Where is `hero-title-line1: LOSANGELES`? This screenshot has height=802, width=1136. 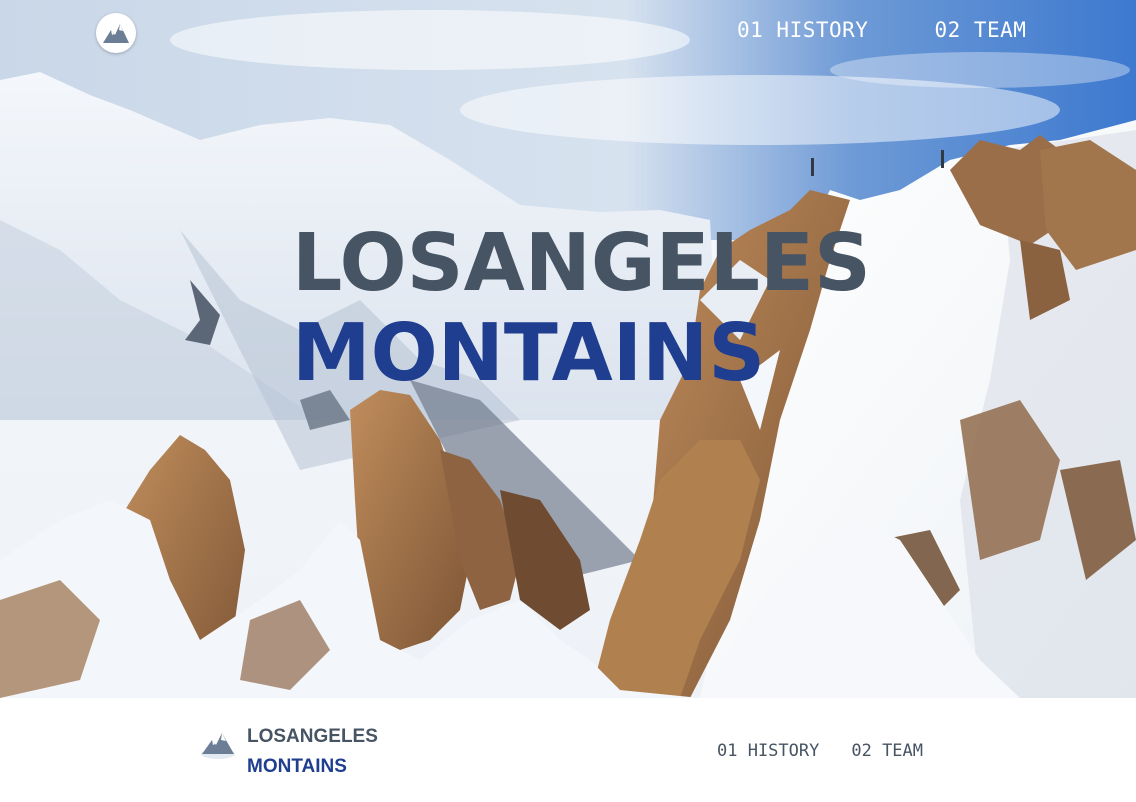 hero-title-line1: LOSANGELES is located at coordinates (581, 263).